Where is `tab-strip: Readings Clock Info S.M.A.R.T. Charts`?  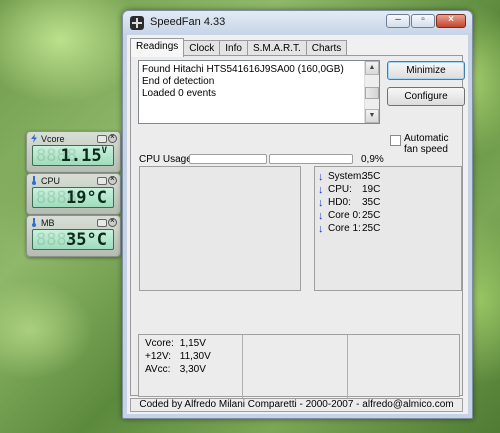 tab-strip: Readings Clock Info S.M.A.R.T. Charts is located at coordinates (239, 47).